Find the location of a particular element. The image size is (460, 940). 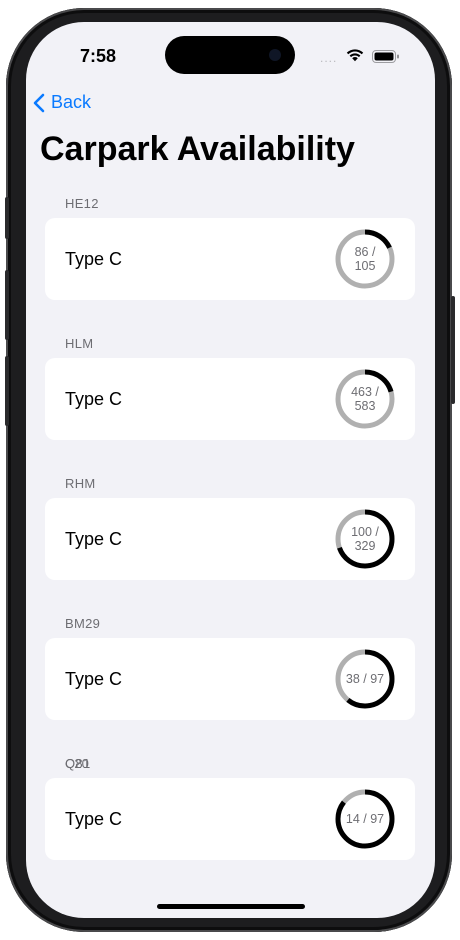

carpark-section: HE12 Type C 86 /105 is located at coordinates (230, 256).